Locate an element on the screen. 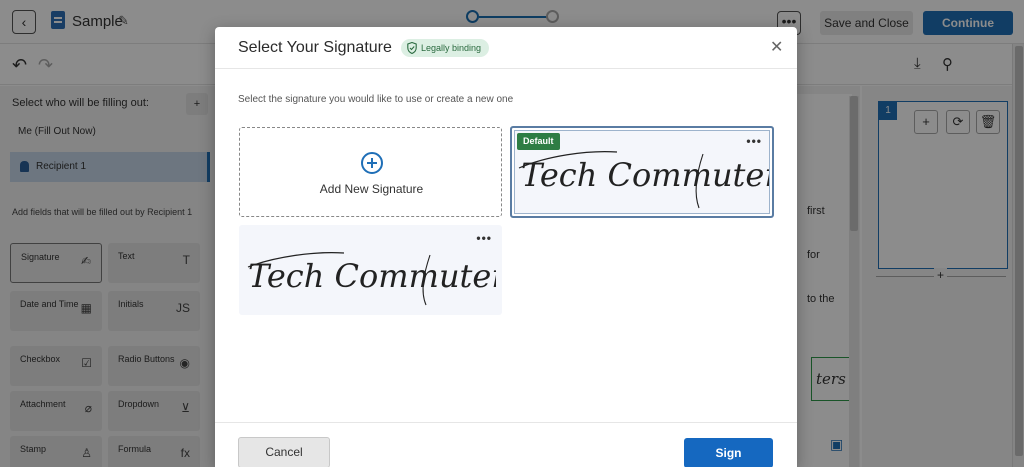 The image size is (1024, 467). sign-button: Sign is located at coordinates (728, 452).